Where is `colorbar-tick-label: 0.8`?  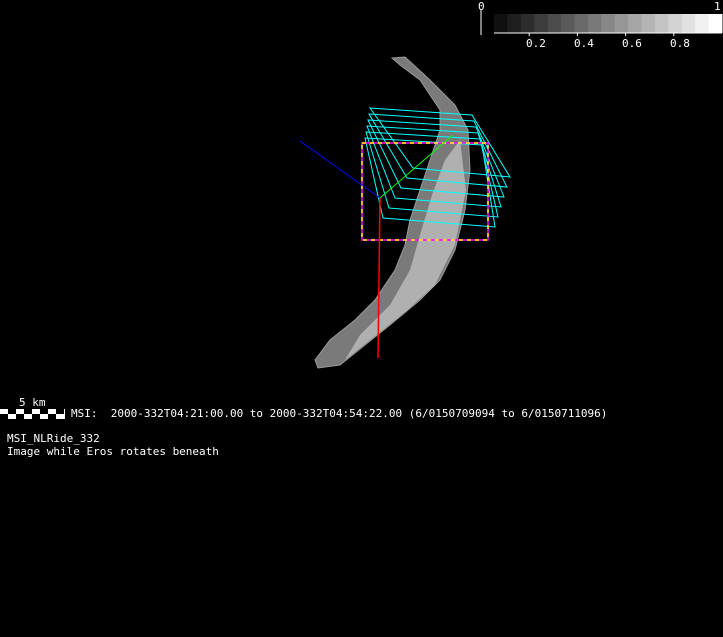
colorbar-tick-label: 0.8 is located at coordinates (680, 43).